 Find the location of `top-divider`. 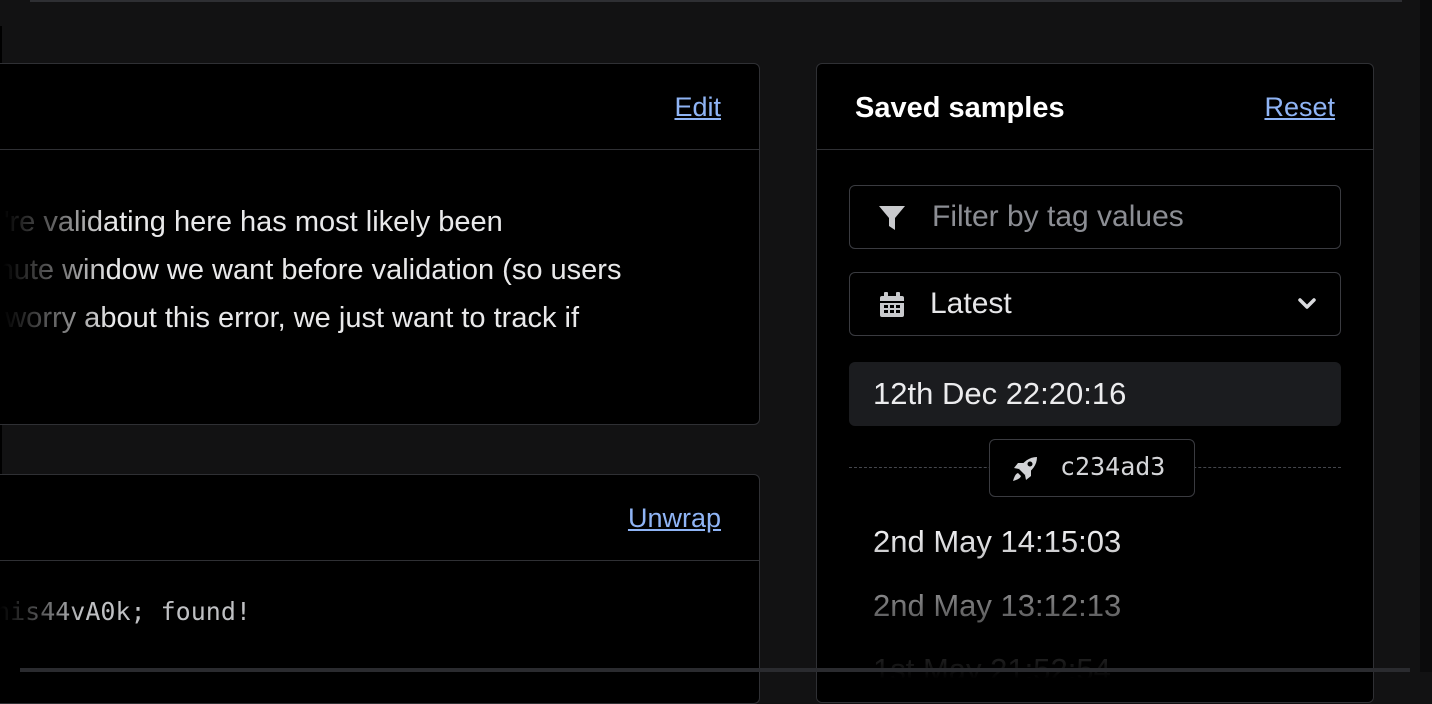

top-divider is located at coordinates (716, 1).